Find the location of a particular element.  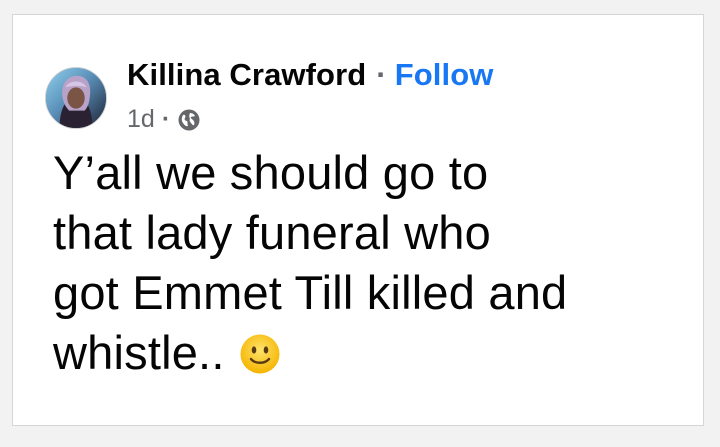

author-name: Killina Crawford is located at coordinates (246, 74).